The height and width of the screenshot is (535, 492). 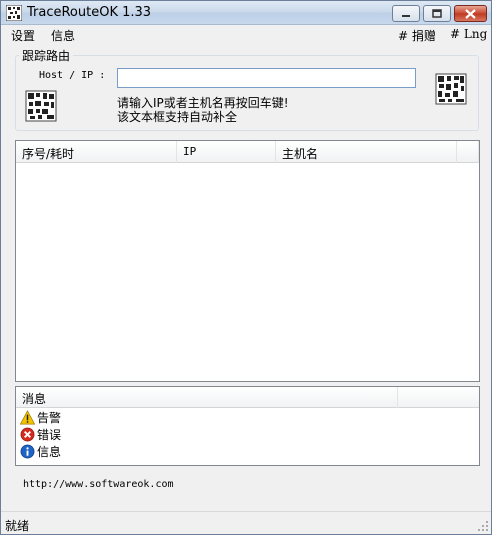 What do you see at coordinates (23, 35) in the screenshot?
I see `menu-settings: 设置` at bounding box center [23, 35].